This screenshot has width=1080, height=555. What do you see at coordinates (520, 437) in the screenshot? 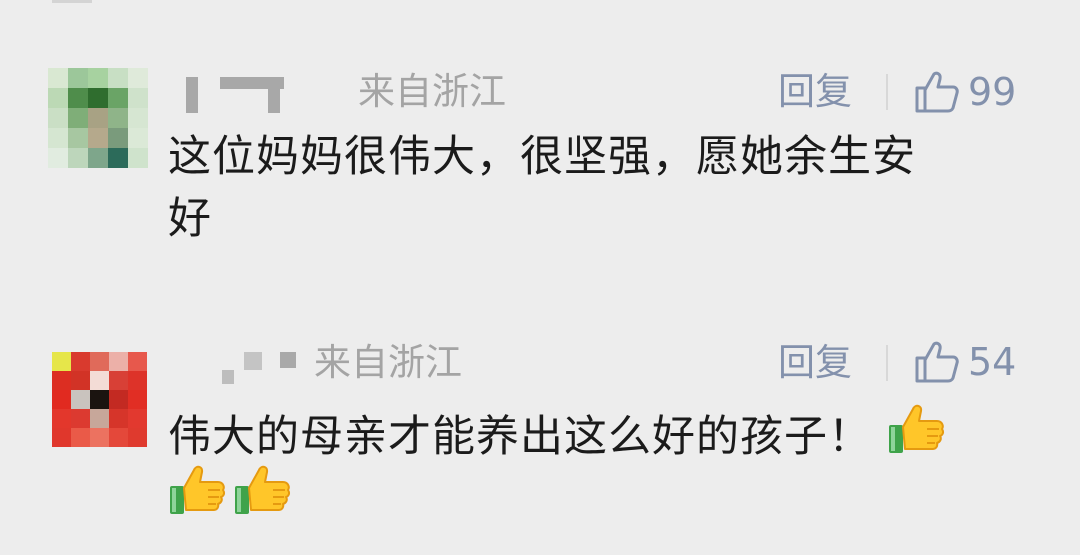
I see `comment-text-line: 伟大的母亲才能养出这么好的孩子！` at bounding box center [520, 437].